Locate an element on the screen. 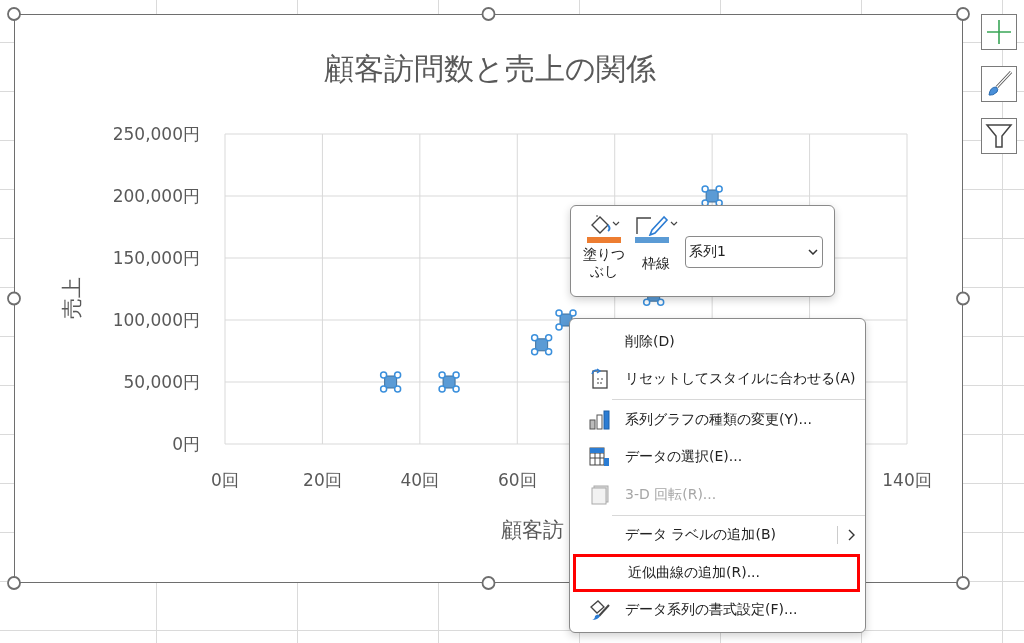 The width and height of the screenshot is (1024, 643). pencil-icon is located at coordinates (656, 225).